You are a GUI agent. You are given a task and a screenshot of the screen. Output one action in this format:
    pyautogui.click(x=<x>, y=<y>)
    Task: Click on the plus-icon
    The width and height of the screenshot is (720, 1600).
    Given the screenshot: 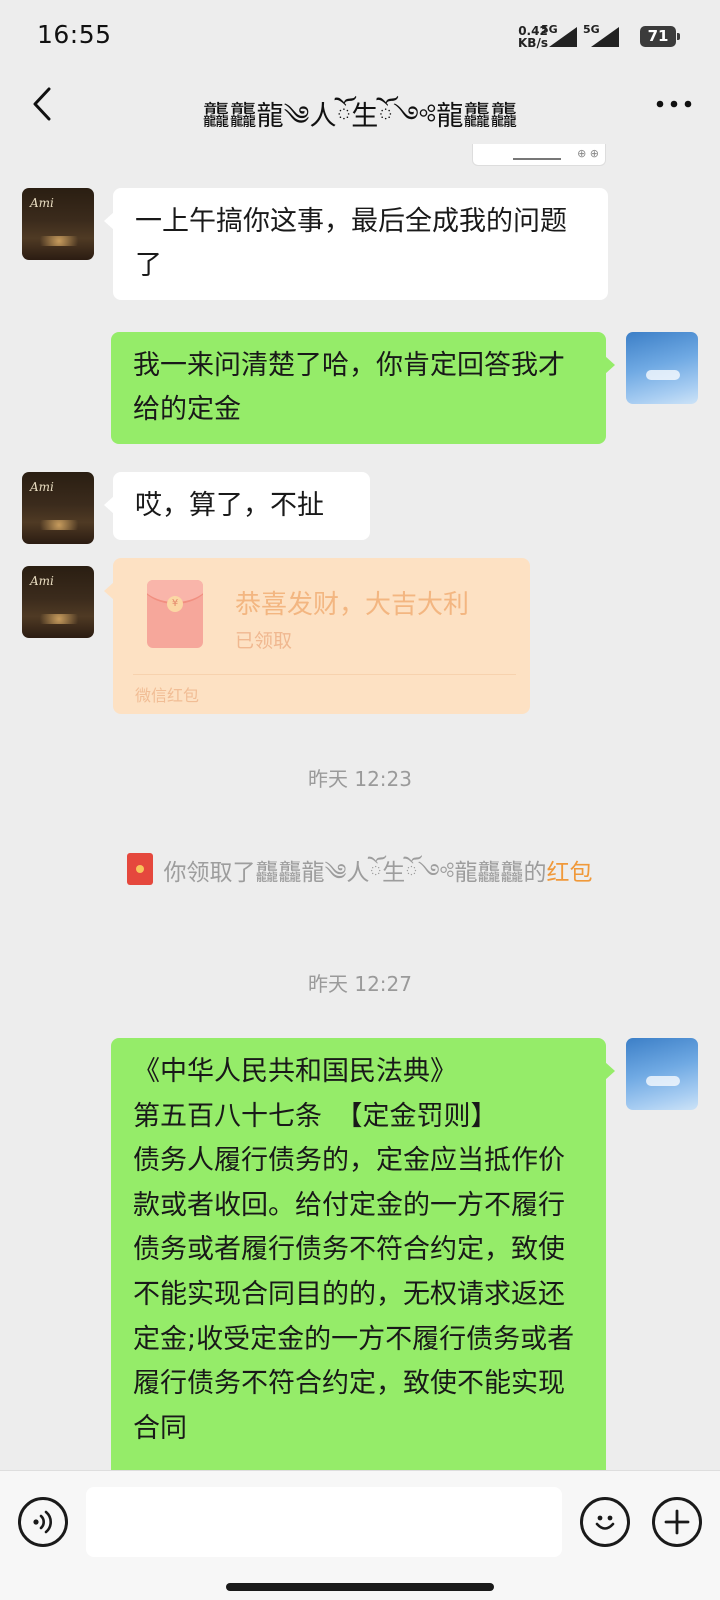 What is the action you would take?
    pyautogui.click(x=677, y=1522)
    